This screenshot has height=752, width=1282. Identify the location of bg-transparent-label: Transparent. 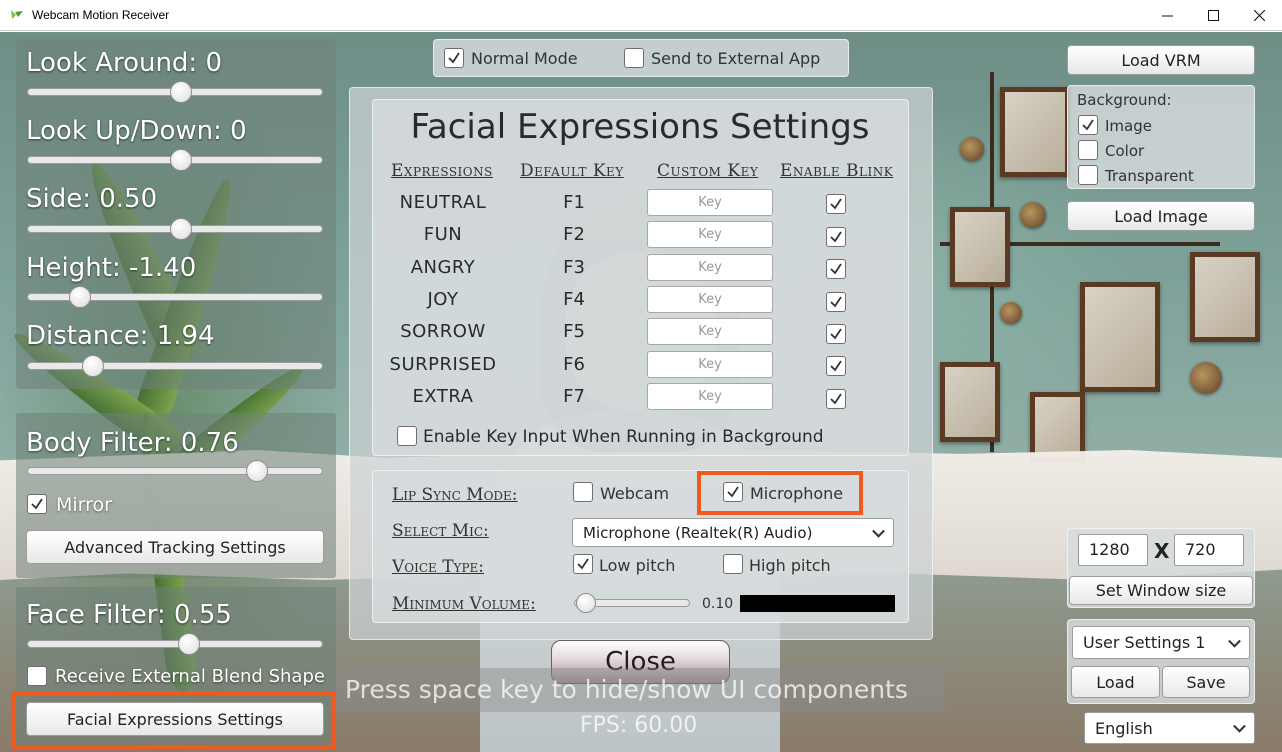
(1149, 176).